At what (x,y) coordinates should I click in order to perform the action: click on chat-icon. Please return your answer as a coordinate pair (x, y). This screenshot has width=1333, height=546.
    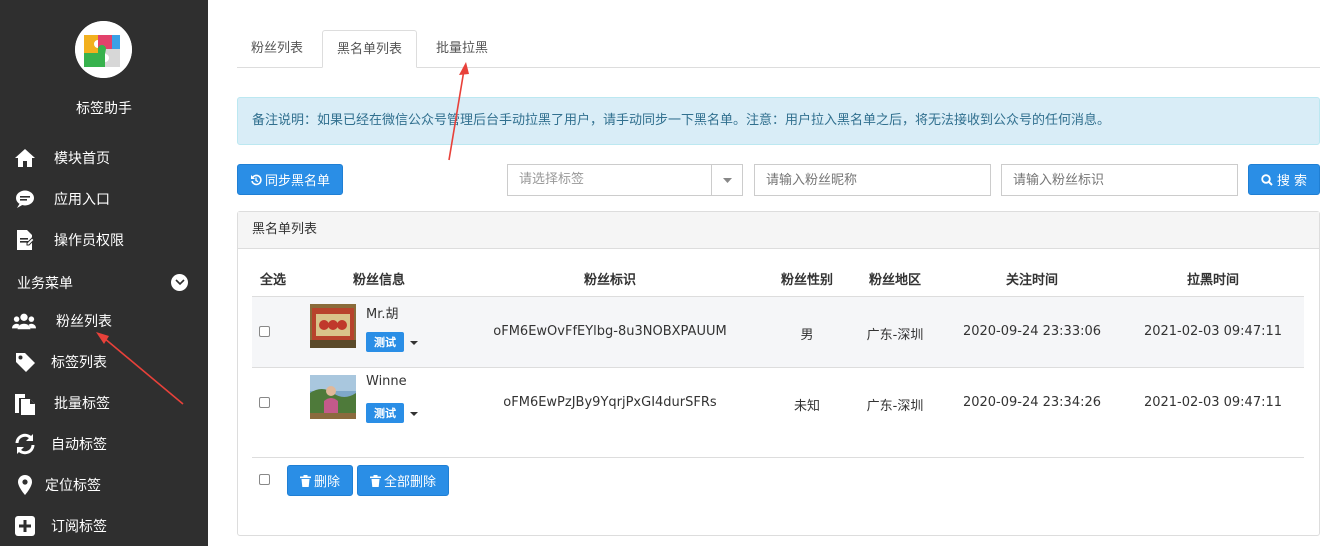
    Looking at the image, I should click on (25, 199).